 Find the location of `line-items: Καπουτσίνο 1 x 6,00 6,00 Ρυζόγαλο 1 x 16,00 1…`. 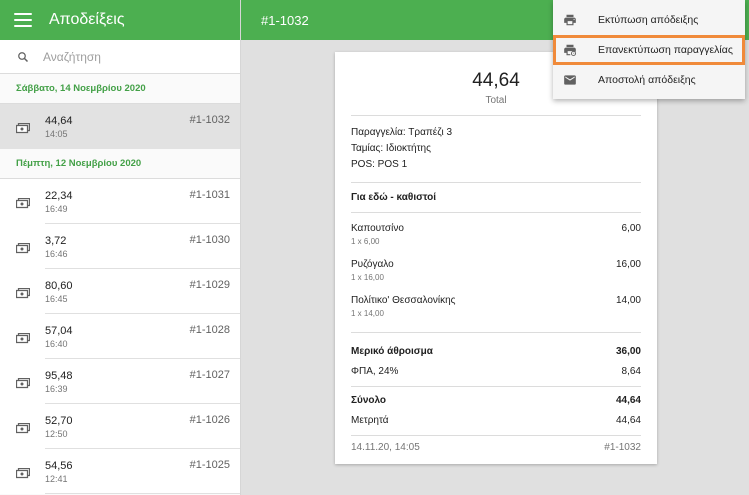

line-items: Καπουτσίνο 1 x 6,00 6,00 Ρυζόγαλο 1 x 16,00 1… is located at coordinates (496, 276).